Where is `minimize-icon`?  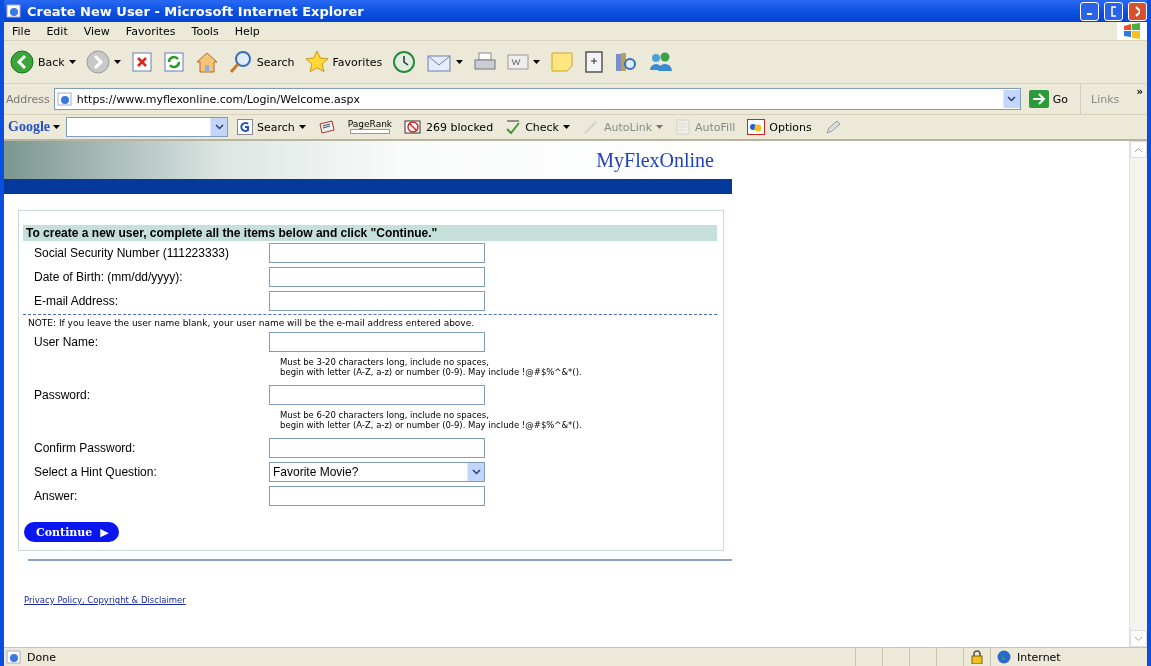
minimize-icon is located at coordinates (1089, 14).